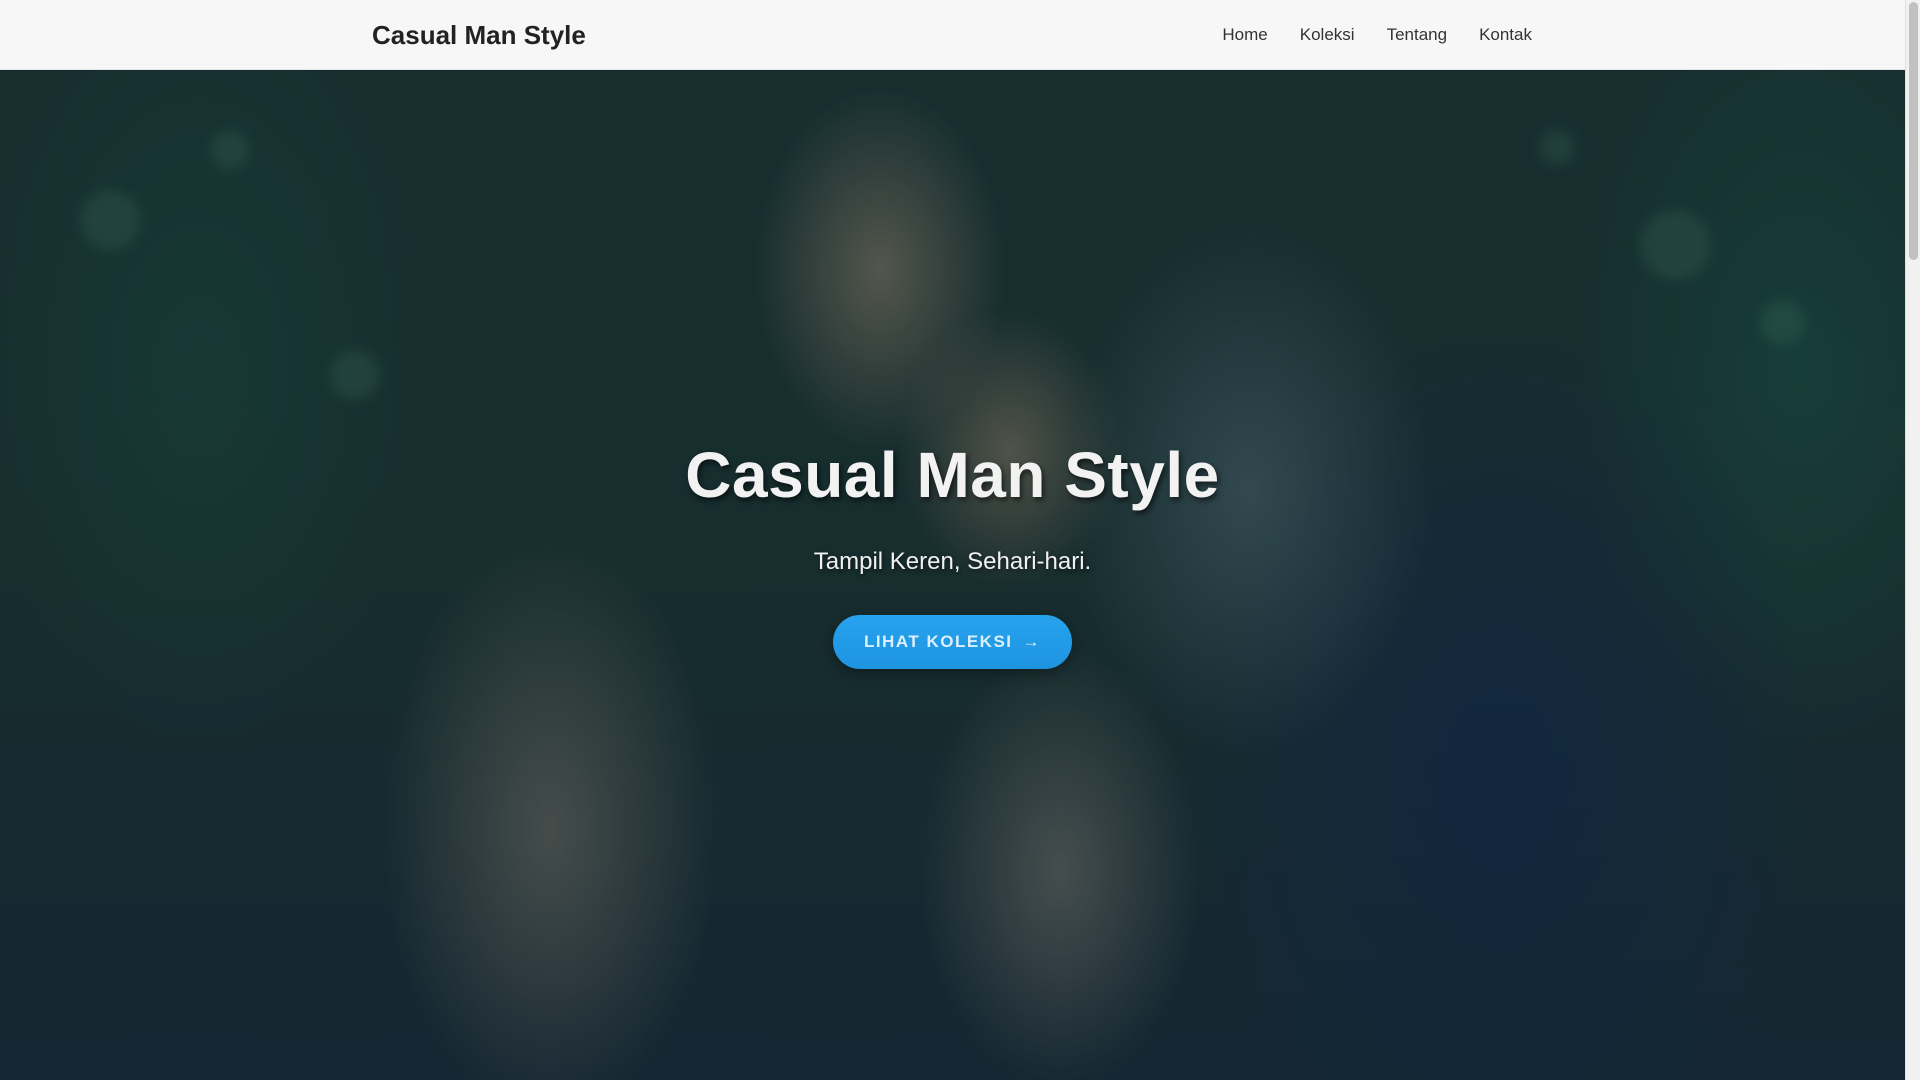  I want to click on hero-title: Casual Man Style, so click(952, 475).